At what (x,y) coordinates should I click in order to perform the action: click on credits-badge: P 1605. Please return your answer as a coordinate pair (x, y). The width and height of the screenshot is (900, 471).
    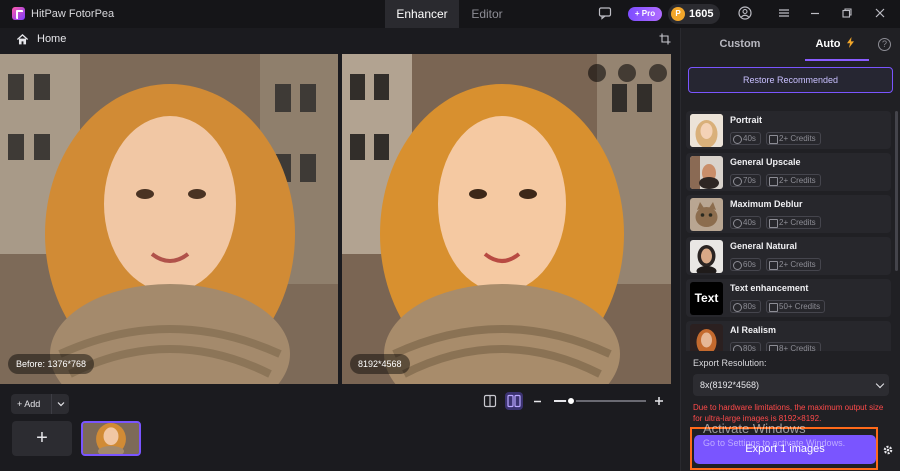
    Looking at the image, I should click on (694, 14).